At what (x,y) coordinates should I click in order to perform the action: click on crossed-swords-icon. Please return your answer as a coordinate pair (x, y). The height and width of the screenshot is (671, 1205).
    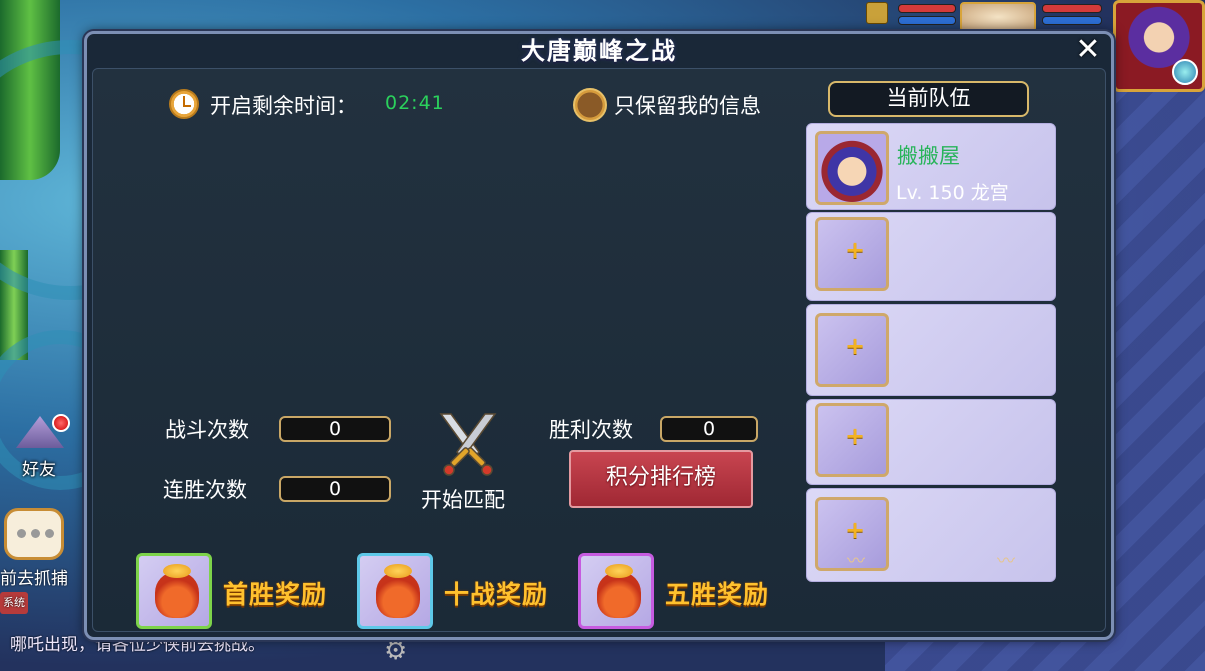
    Looking at the image, I should click on (468, 443).